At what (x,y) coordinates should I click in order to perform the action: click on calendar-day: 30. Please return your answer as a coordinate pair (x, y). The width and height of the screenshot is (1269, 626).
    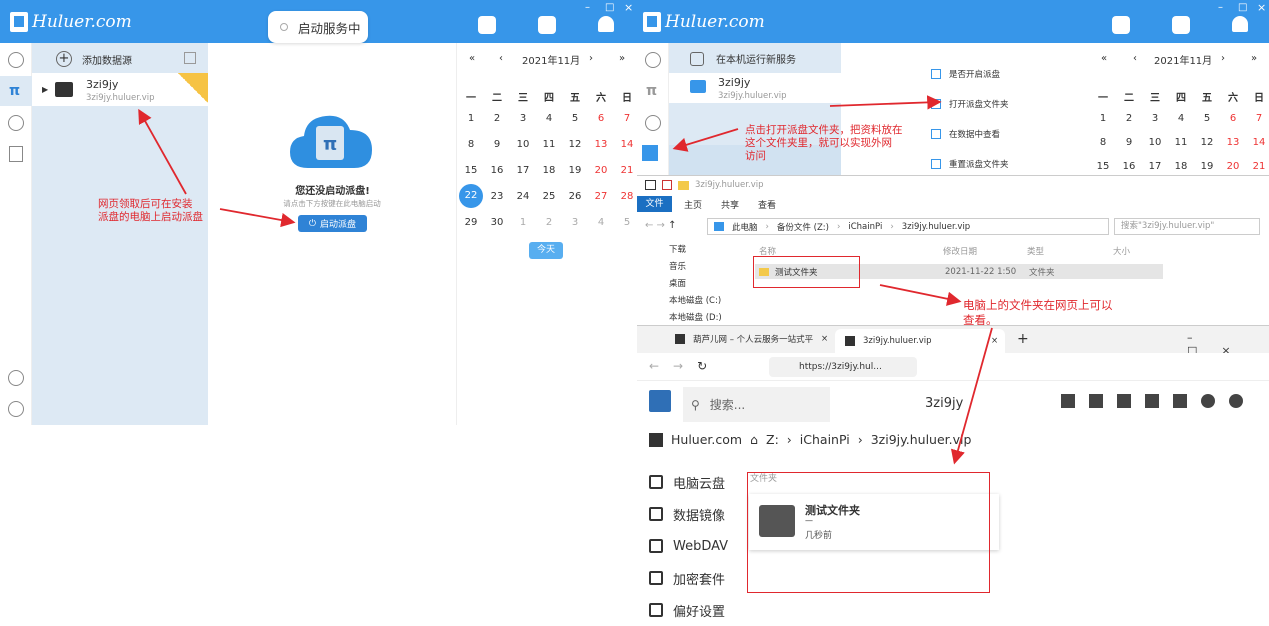
    Looking at the image, I should click on (497, 222).